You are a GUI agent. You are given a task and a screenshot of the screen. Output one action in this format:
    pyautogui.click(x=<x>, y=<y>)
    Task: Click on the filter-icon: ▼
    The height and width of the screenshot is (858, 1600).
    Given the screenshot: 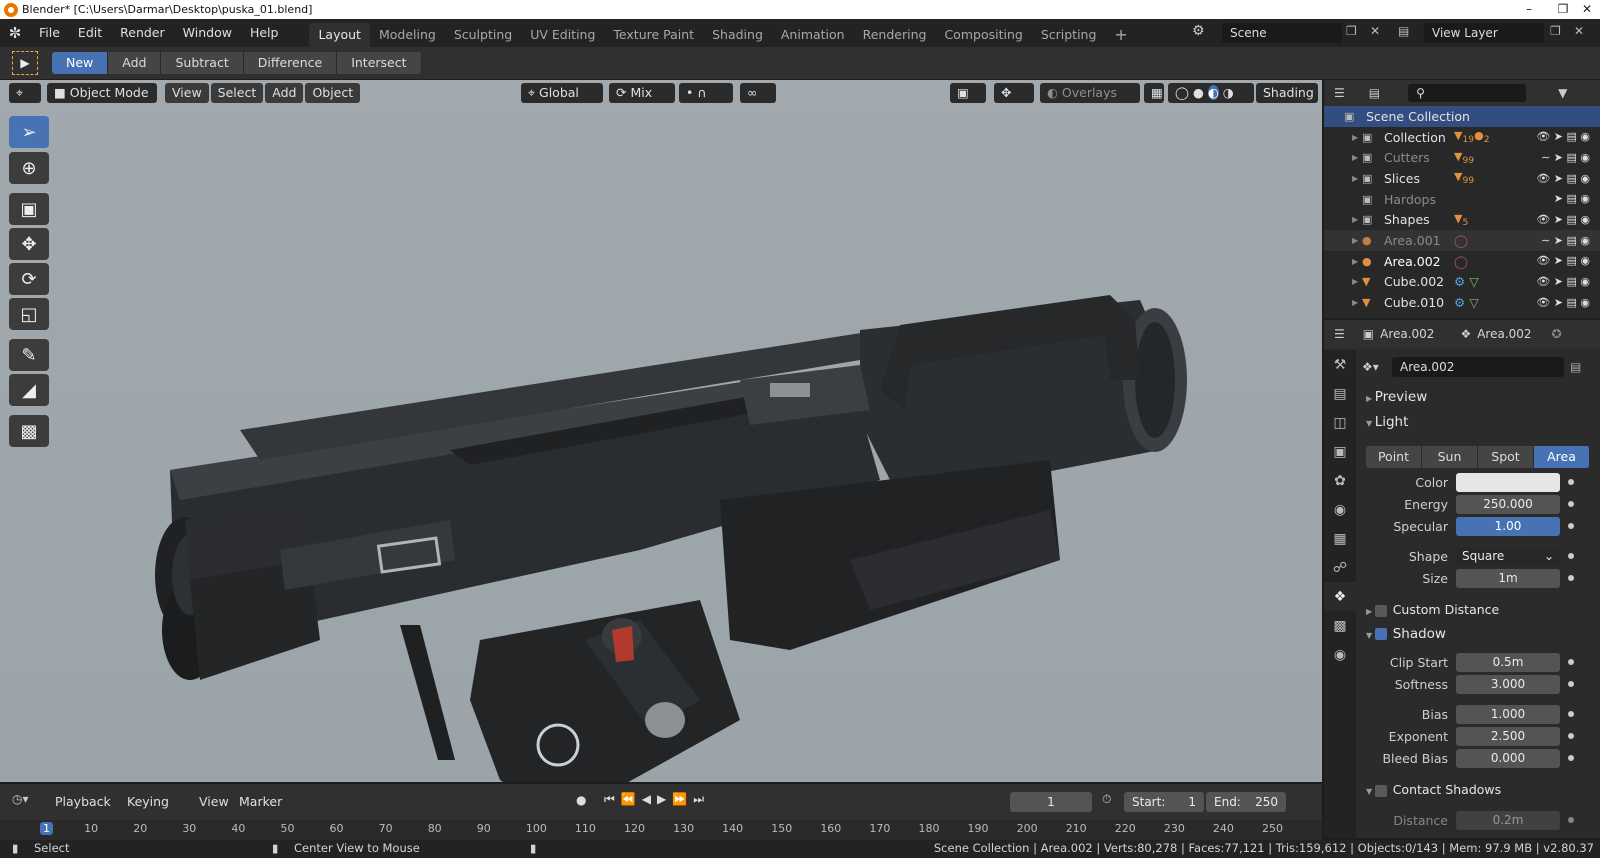 What is the action you would take?
    pyautogui.click(x=1562, y=93)
    